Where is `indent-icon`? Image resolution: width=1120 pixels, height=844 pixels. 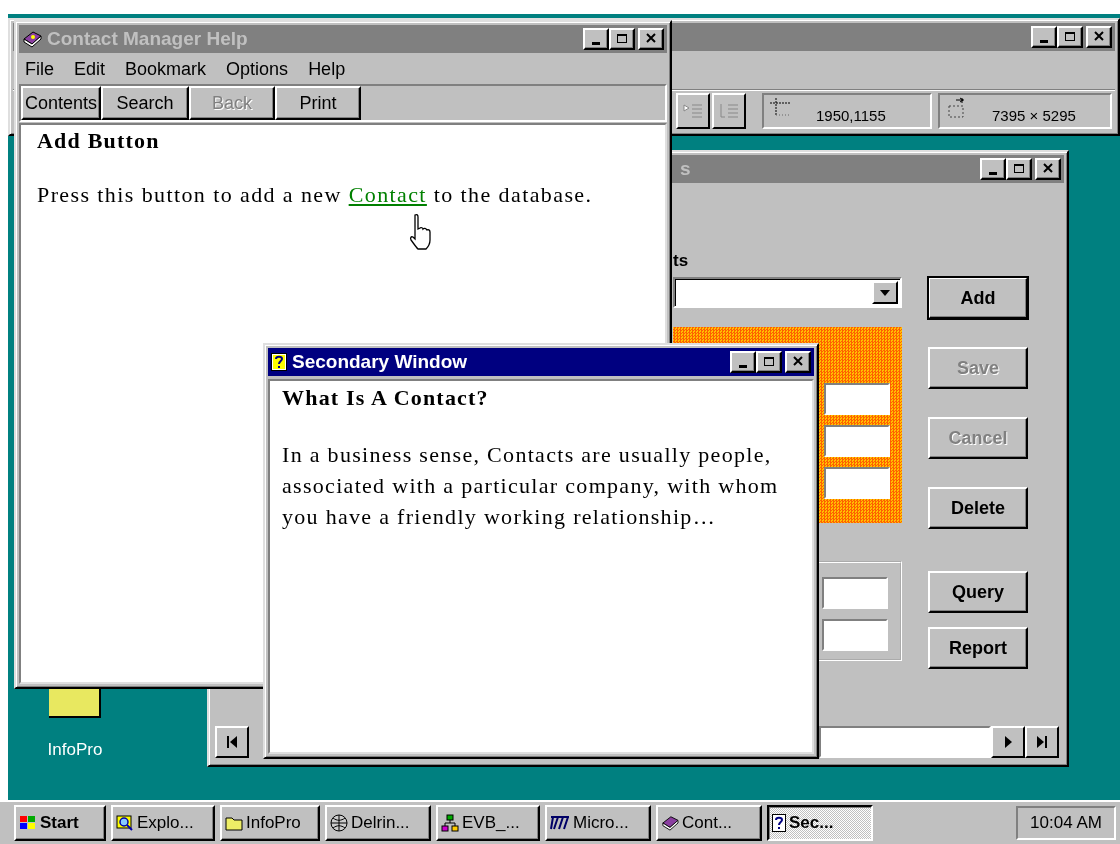 indent-icon is located at coordinates (693, 111).